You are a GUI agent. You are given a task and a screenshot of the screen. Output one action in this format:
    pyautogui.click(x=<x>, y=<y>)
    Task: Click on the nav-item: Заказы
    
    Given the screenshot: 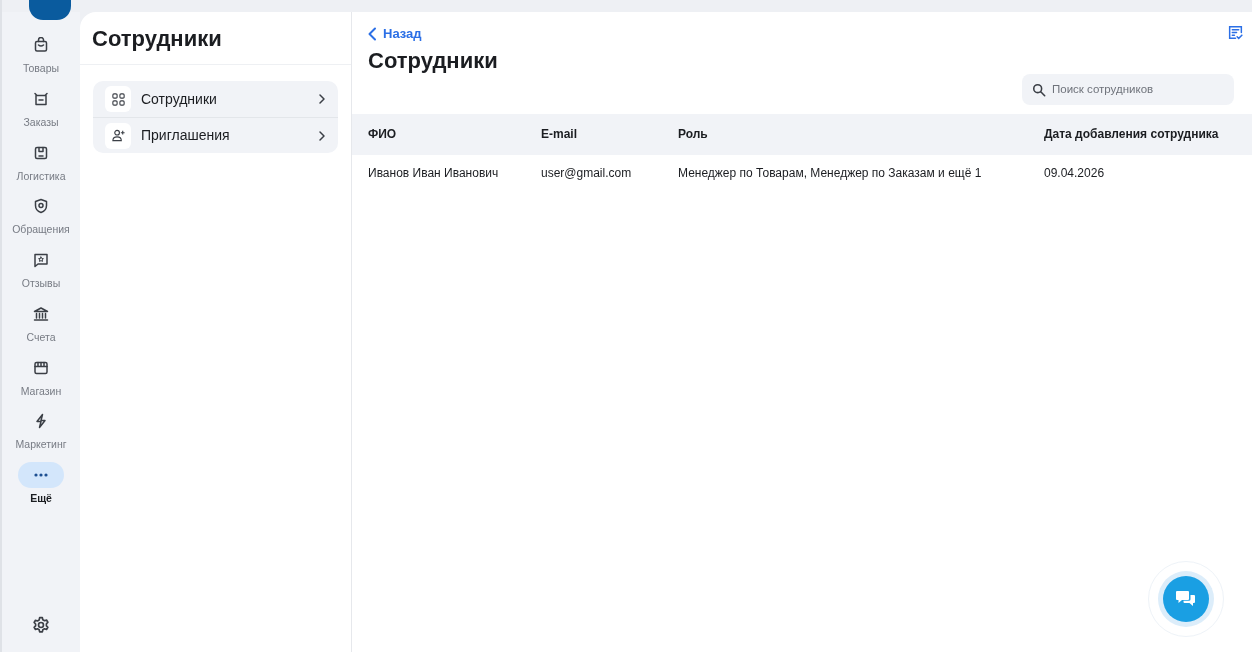 What is the action you would take?
    pyautogui.click(x=41, y=104)
    